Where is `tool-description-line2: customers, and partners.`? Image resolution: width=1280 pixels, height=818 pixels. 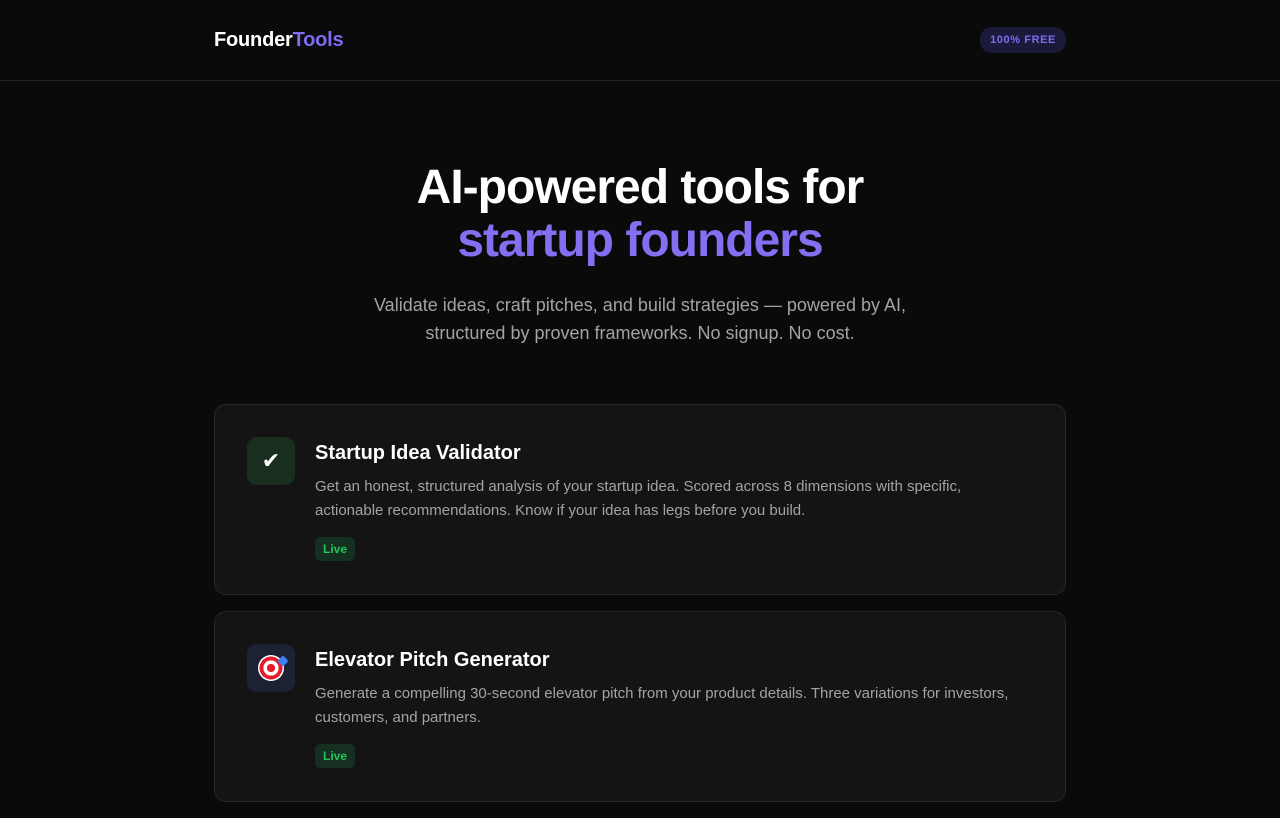
tool-description-line2: customers, and partners. is located at coordinates (398, 717).